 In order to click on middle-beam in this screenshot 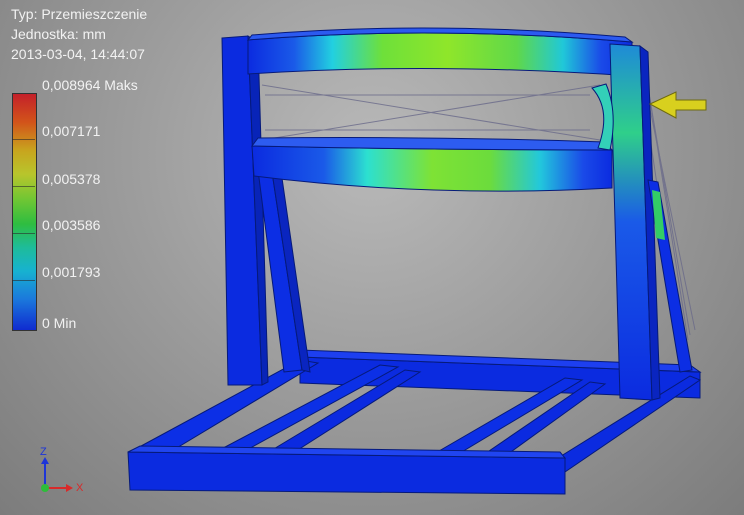, I will do `click(432, 164)`.